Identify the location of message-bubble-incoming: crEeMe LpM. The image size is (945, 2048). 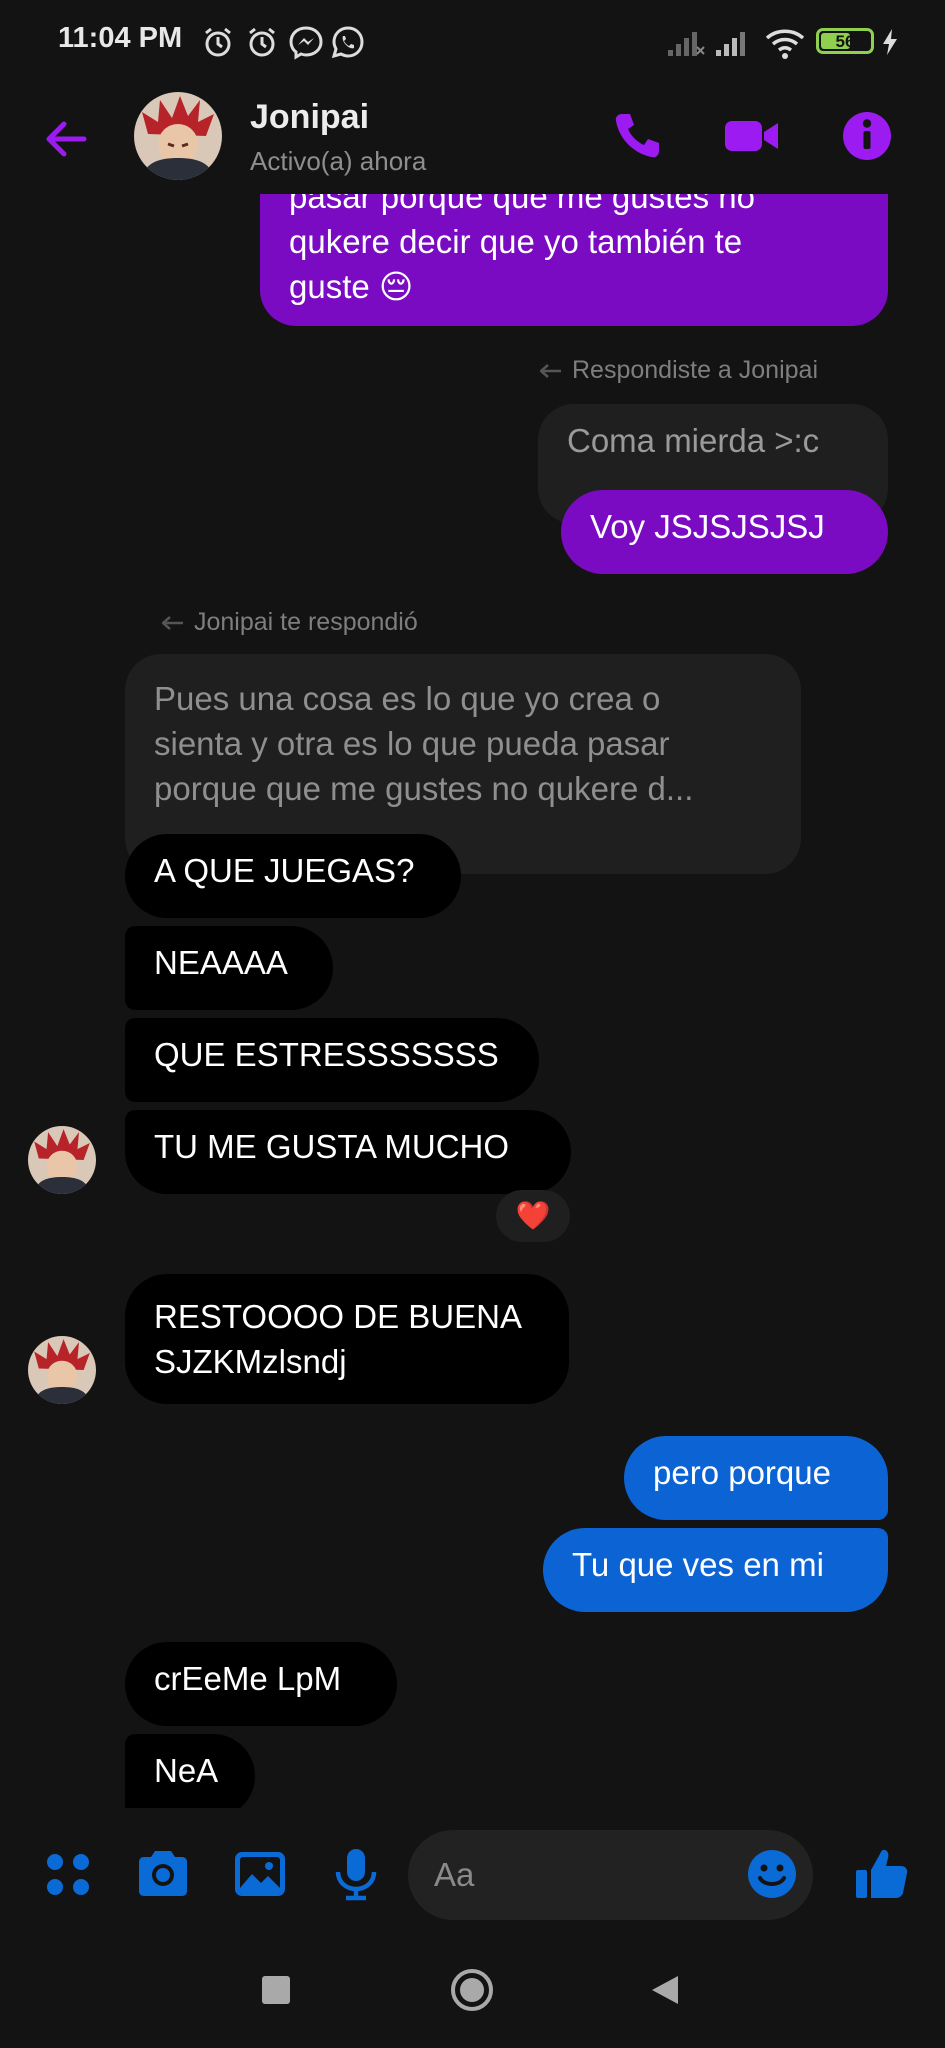
(261, 1684).